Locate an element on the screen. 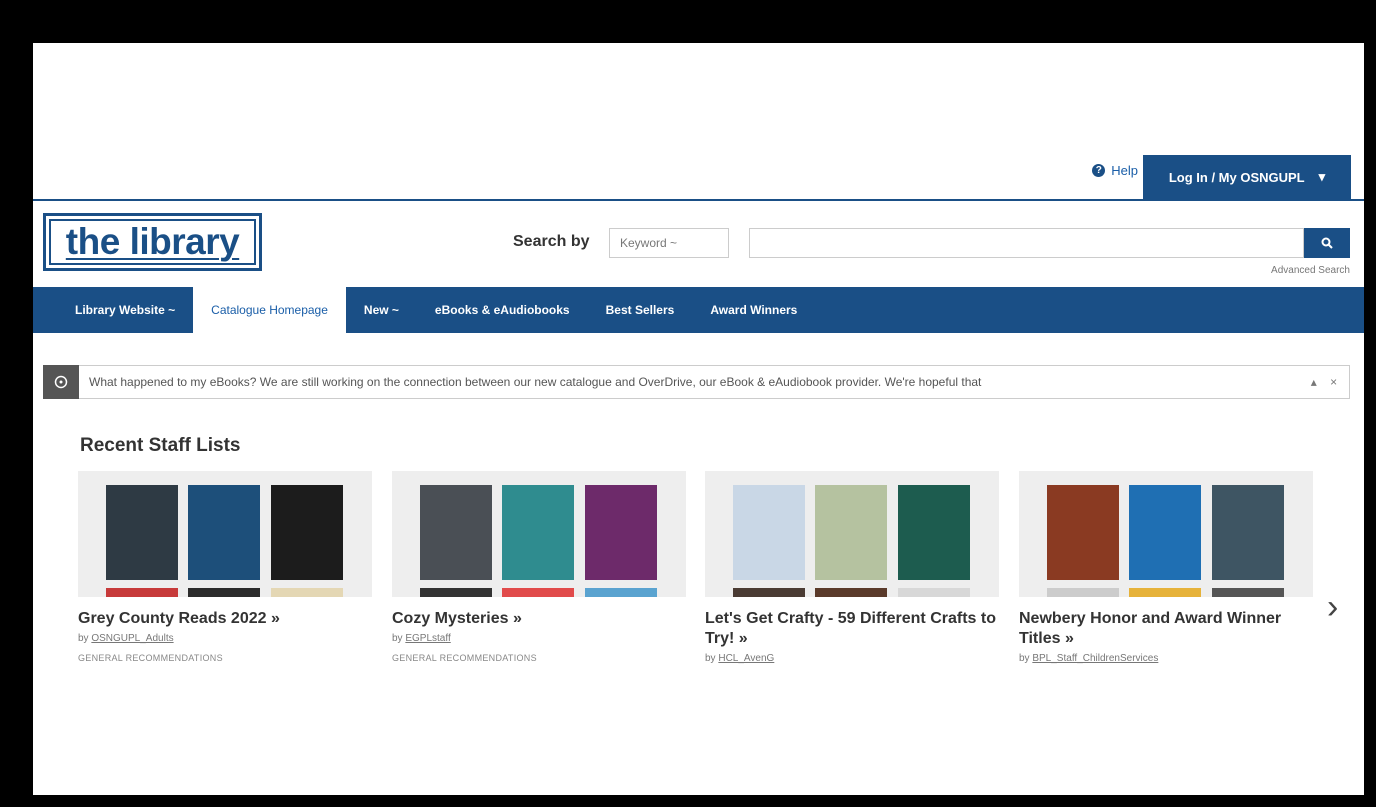 This screenshot has height=807, width=1376. login-button: Log In / My OSNGUPL ▾ is located at coordinates (1247, 177).